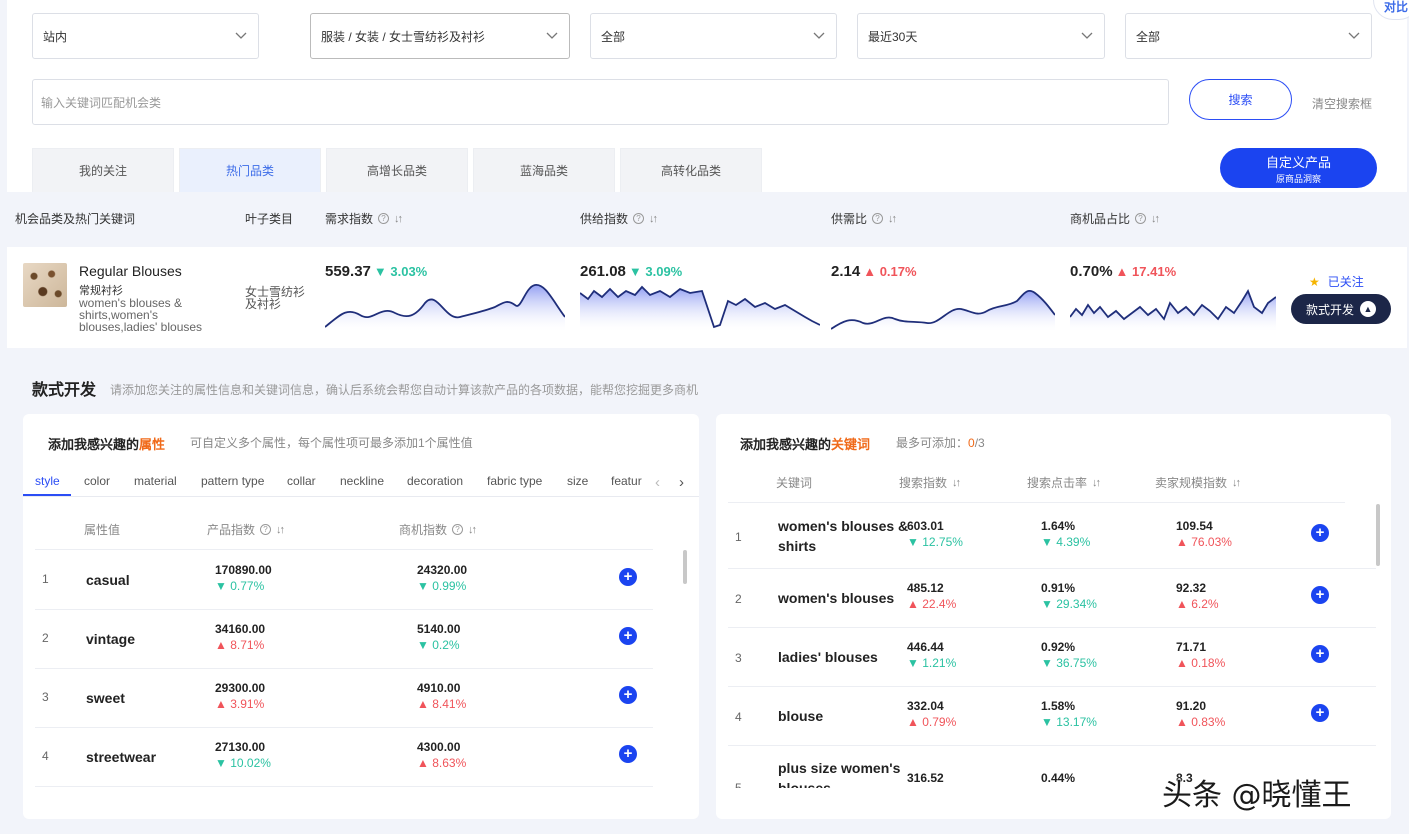 The width and height of the screenshot is (1409, 834). What do you see at coordinates (438, 529) in the screenshot?
I see `col-opportunity-index: 商机指数? ↓↑` at bounding box center [438, 529].